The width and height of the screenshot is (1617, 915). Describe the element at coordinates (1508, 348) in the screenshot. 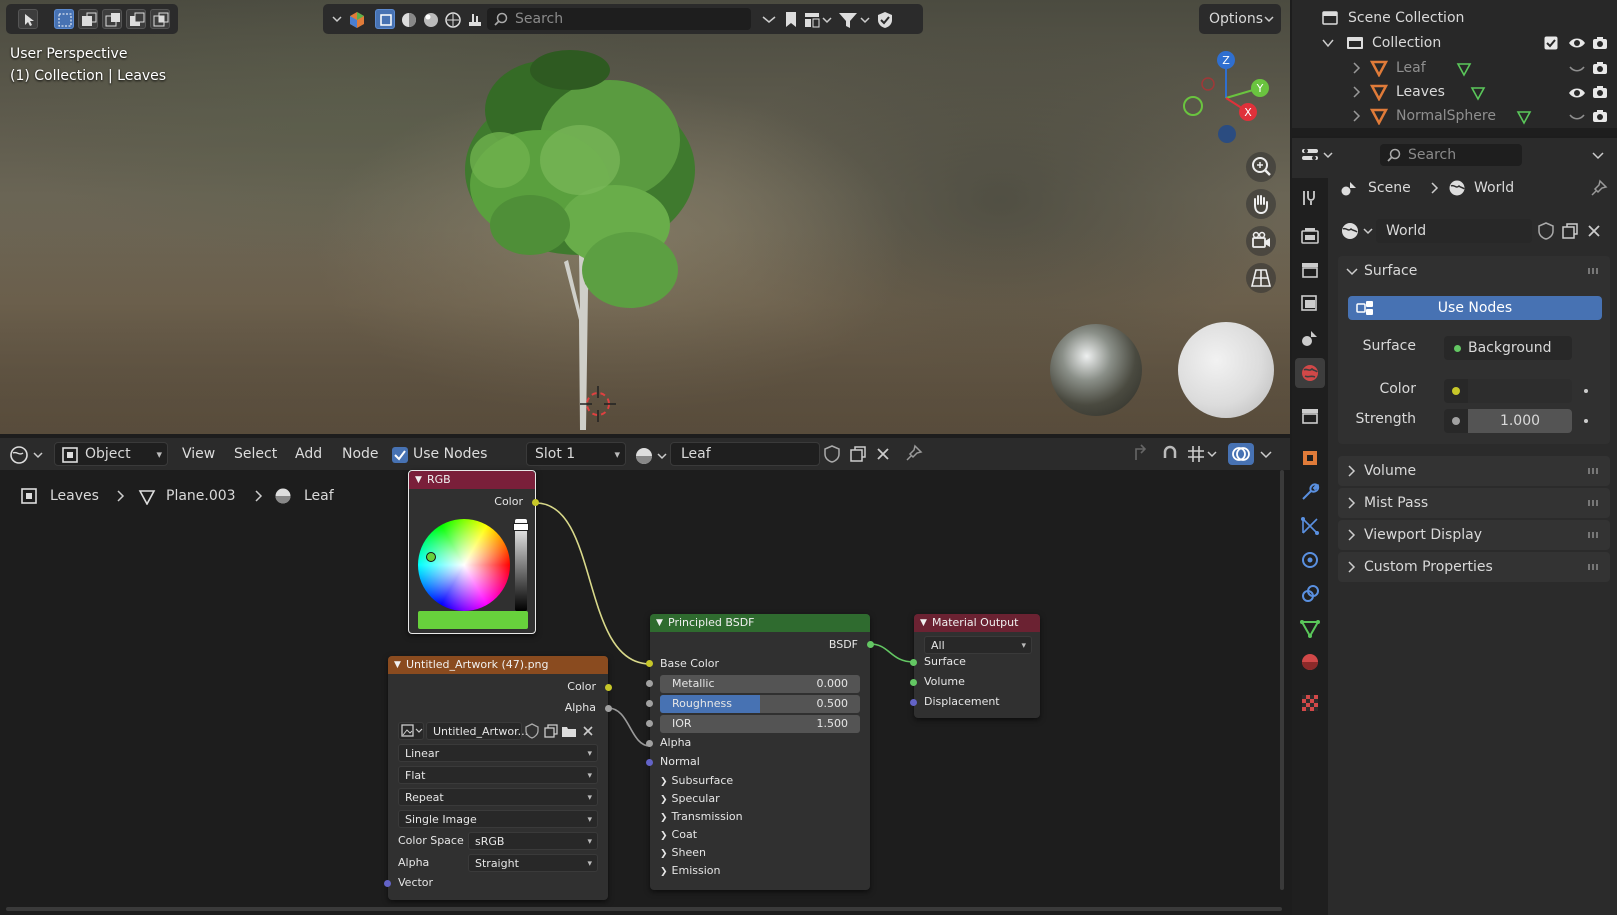

I see `surface-shader-field: Background` at that location.